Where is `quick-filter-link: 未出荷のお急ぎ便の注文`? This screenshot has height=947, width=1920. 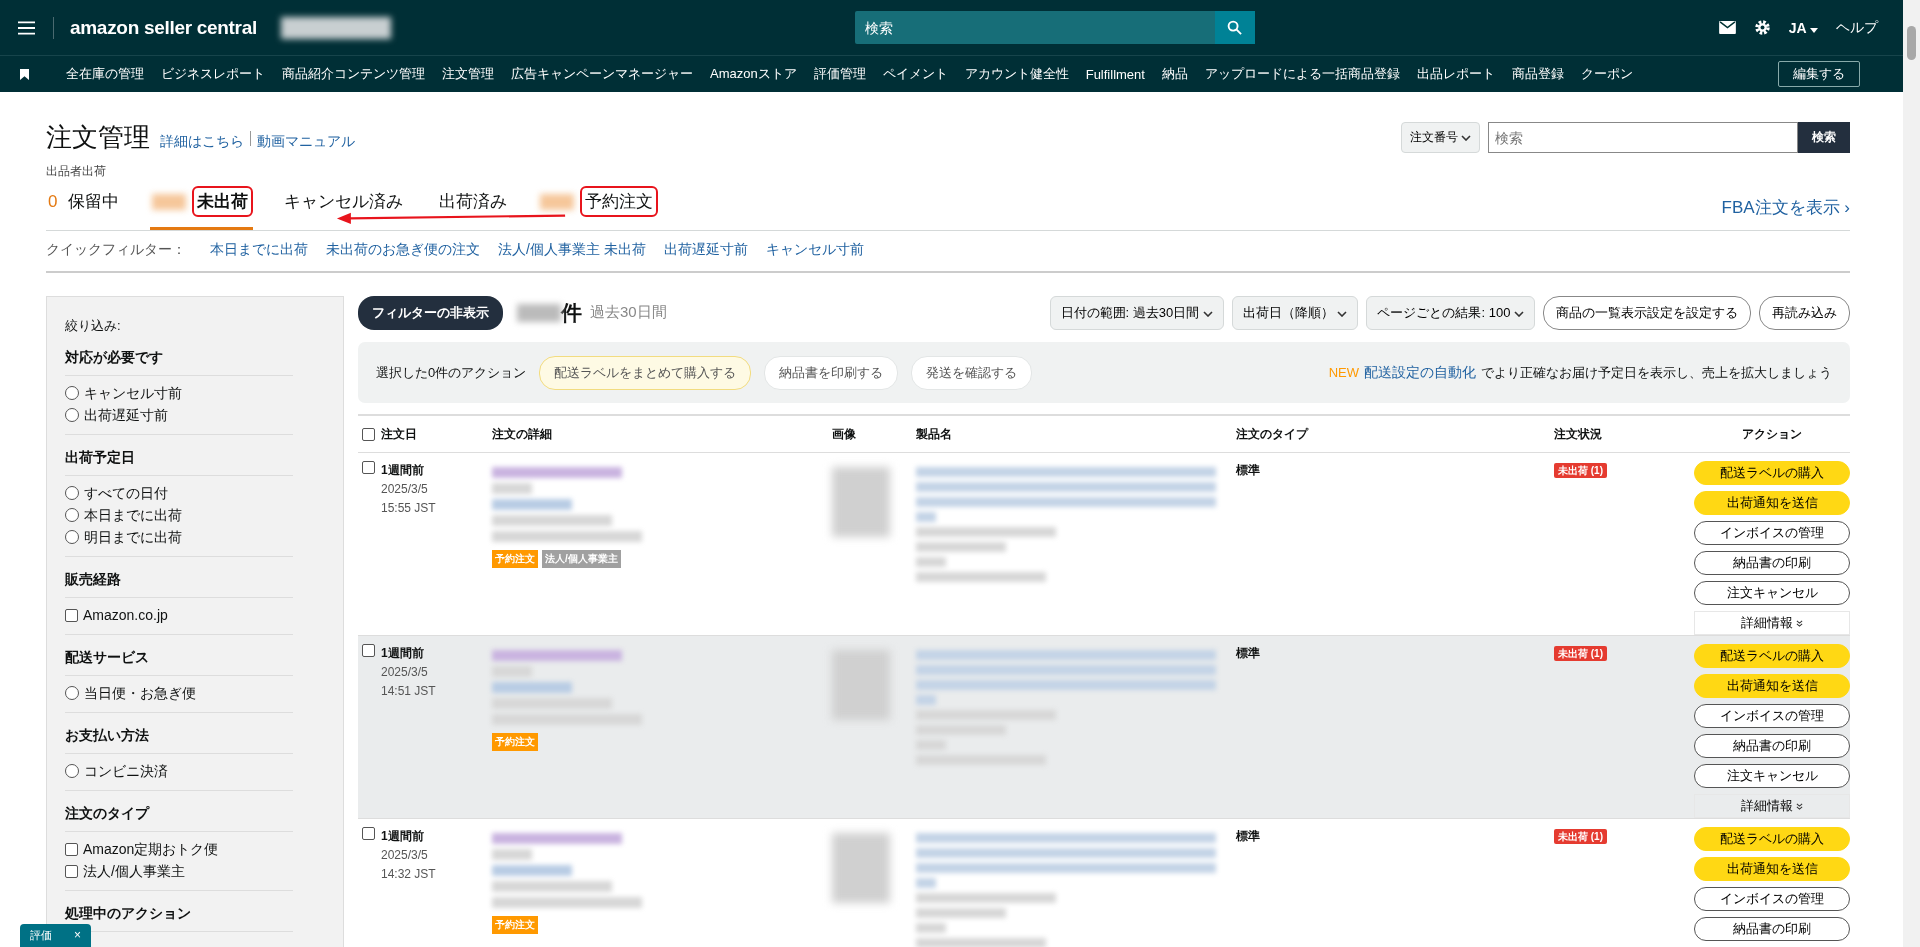 quick-filter-link: 未出荷のお急ぎ便の注文 is located at coordinates (403, 250).